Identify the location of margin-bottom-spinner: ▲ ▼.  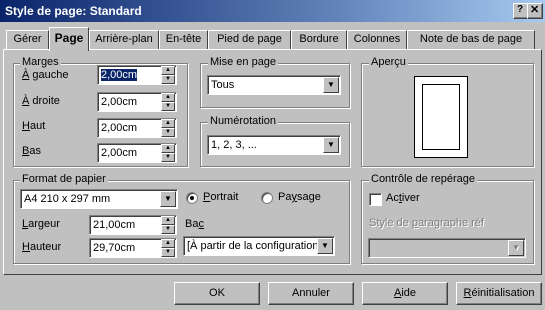
(168, 153).